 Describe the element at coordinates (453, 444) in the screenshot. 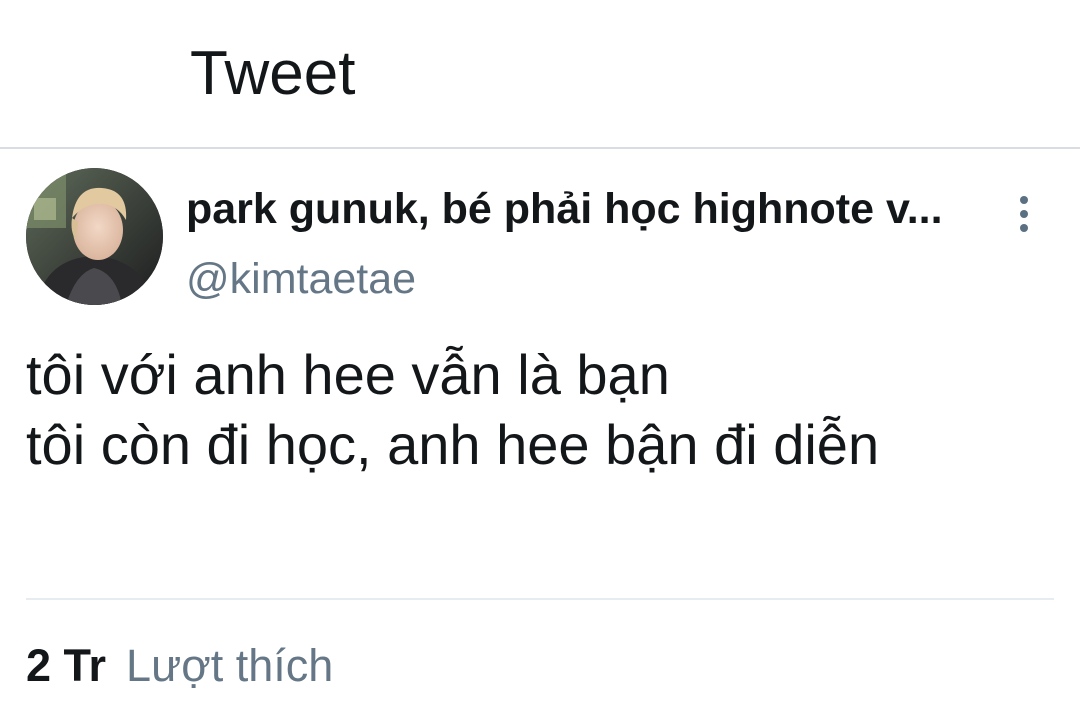

I see `tweet-text-line: tôi còn đi học, anh hee bận đi diễn` at that location.